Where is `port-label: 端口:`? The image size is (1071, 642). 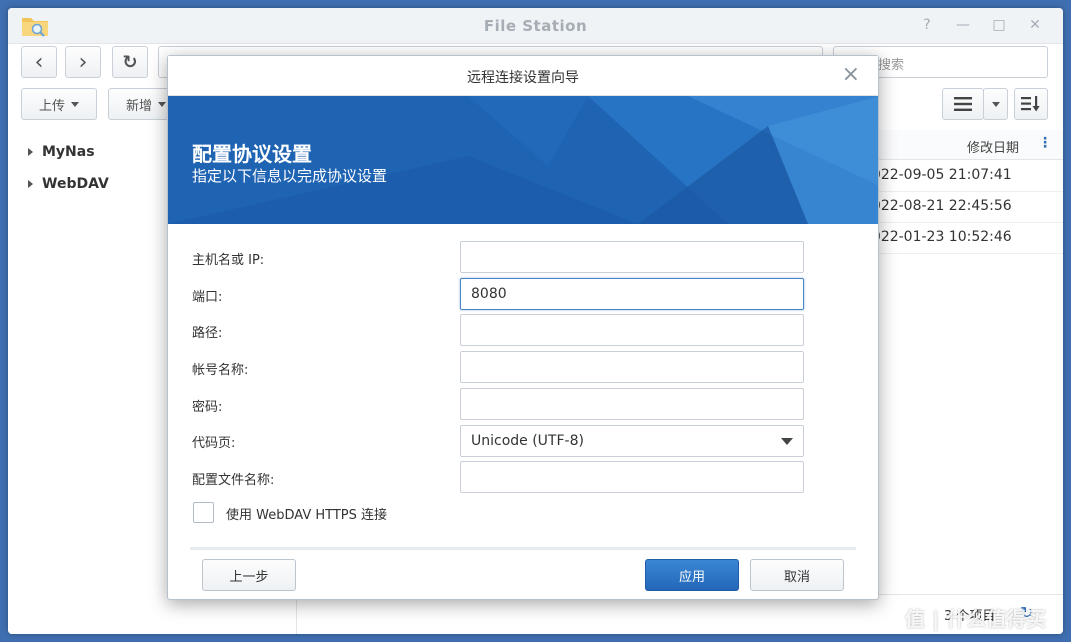 port-label: 端口: is located at coordinates (207, 297).